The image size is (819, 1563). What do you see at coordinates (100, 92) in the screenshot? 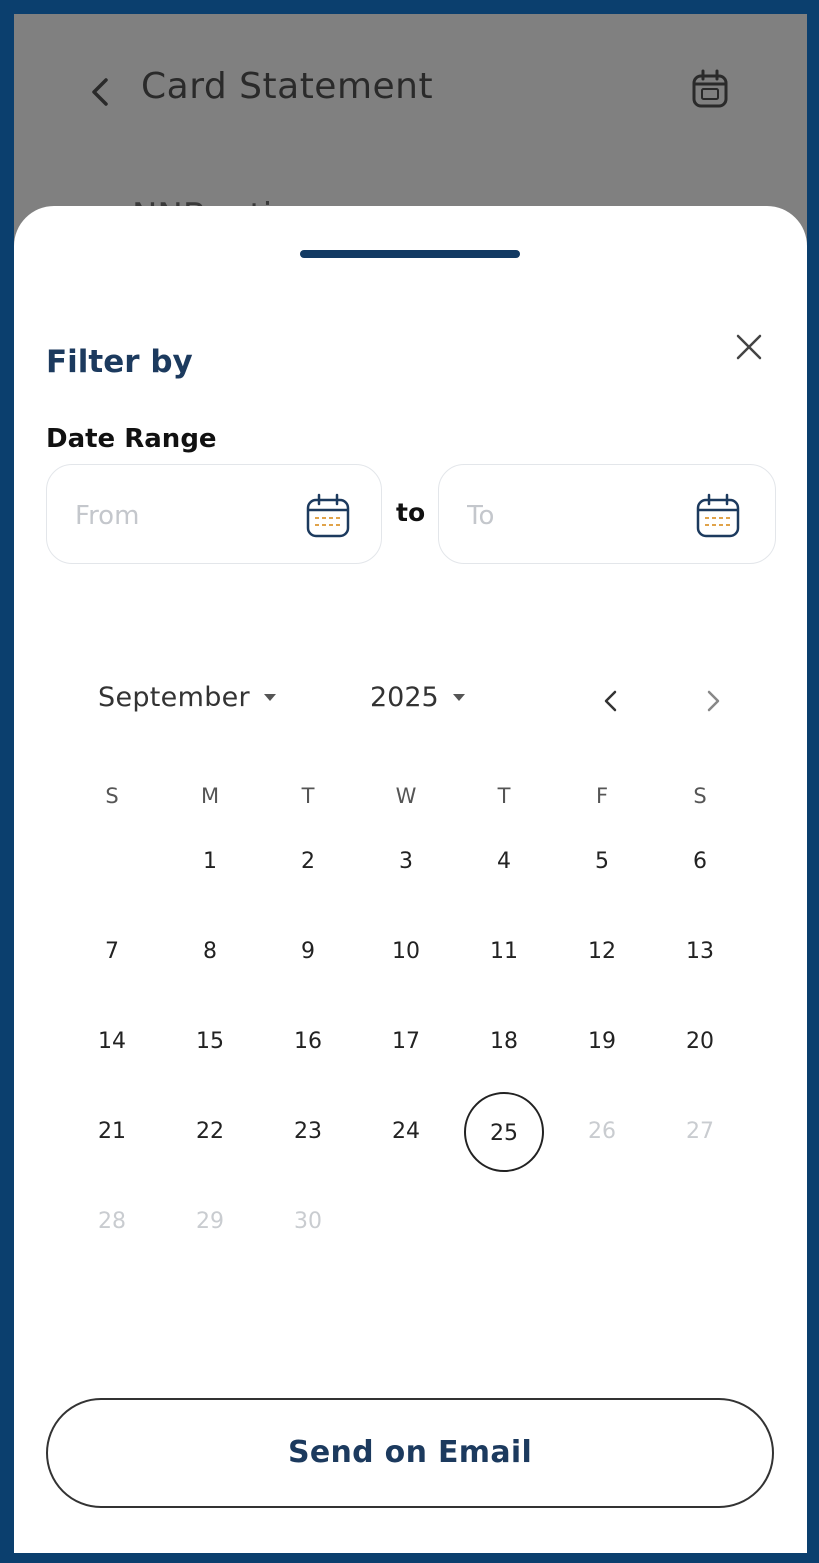
I see `back-arrow-icon` at bounding box center [100, 92].